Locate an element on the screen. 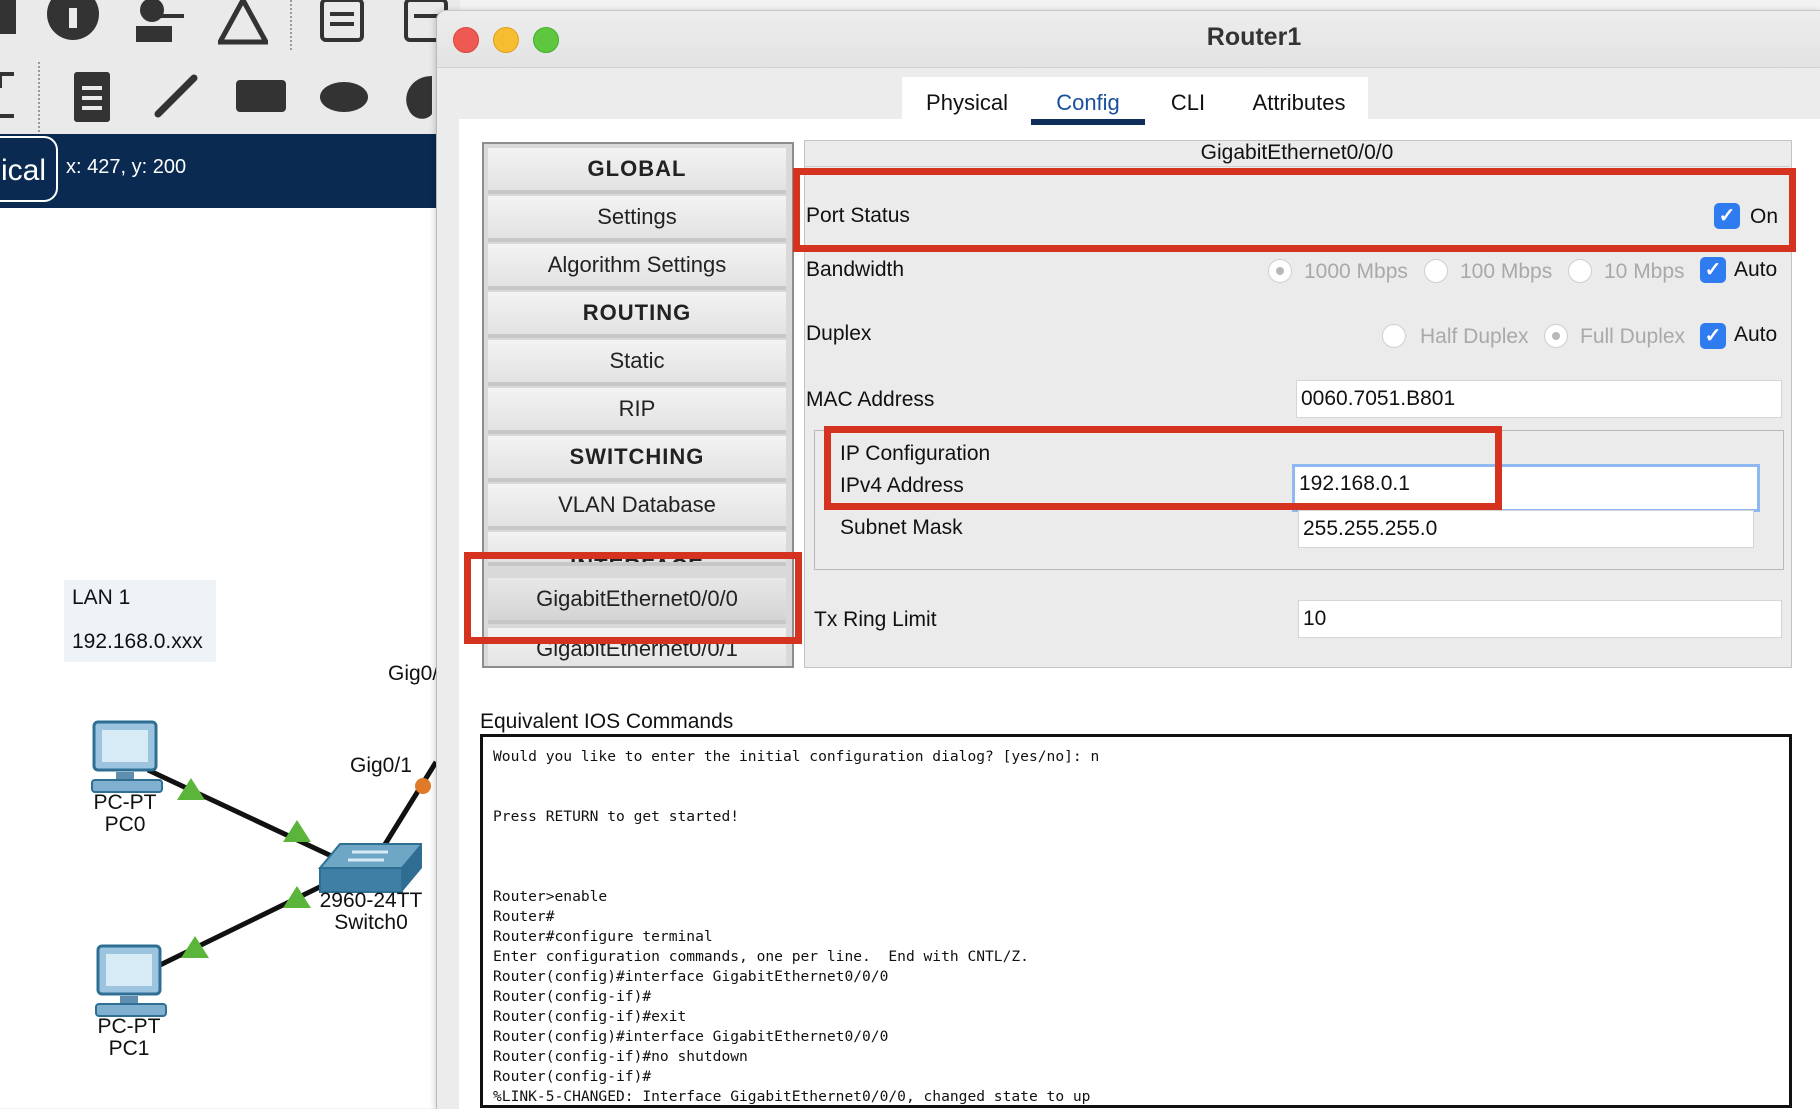 The width and height of the screenshot is (1820, 1109). tx-ring-limit-label: Tx Ring Limit is located at coordinates (875, 619).